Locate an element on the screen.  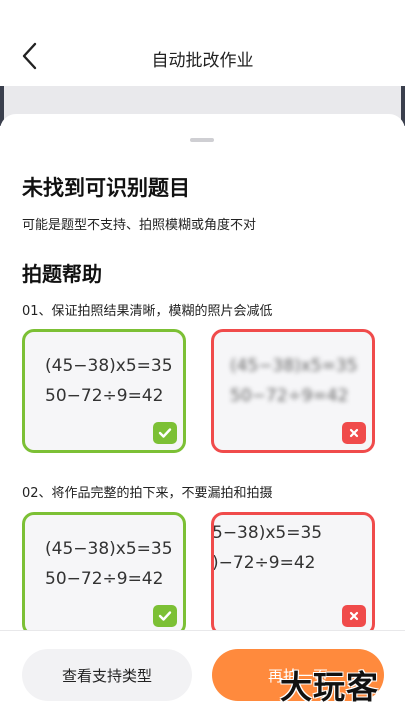
page-title: 自动批改作业 is located at coordinates (202, 61).